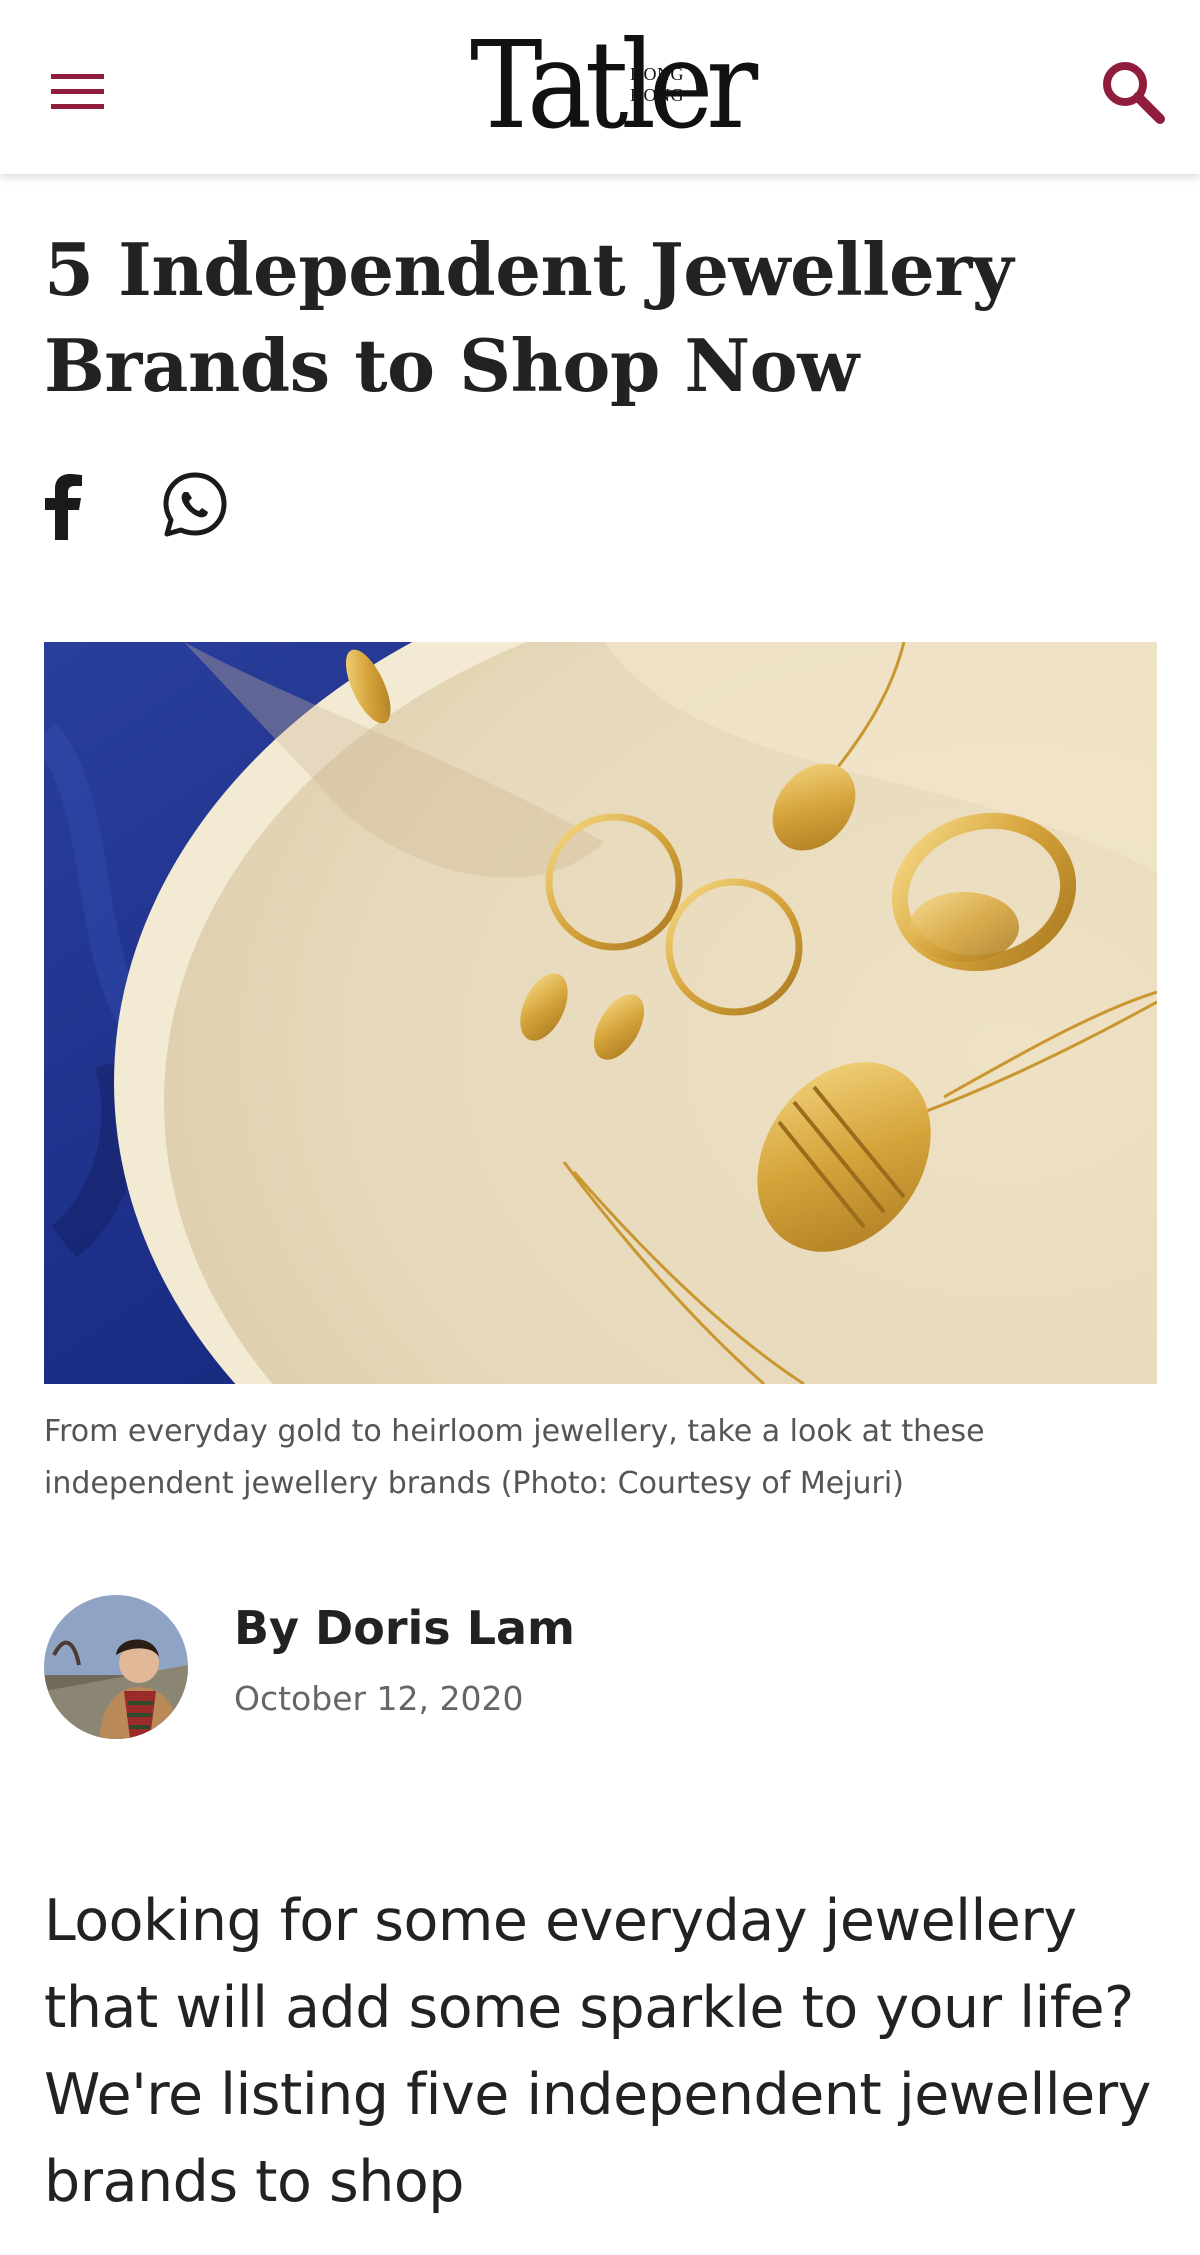  I want to click on author-avatar, so click(116, 1667).